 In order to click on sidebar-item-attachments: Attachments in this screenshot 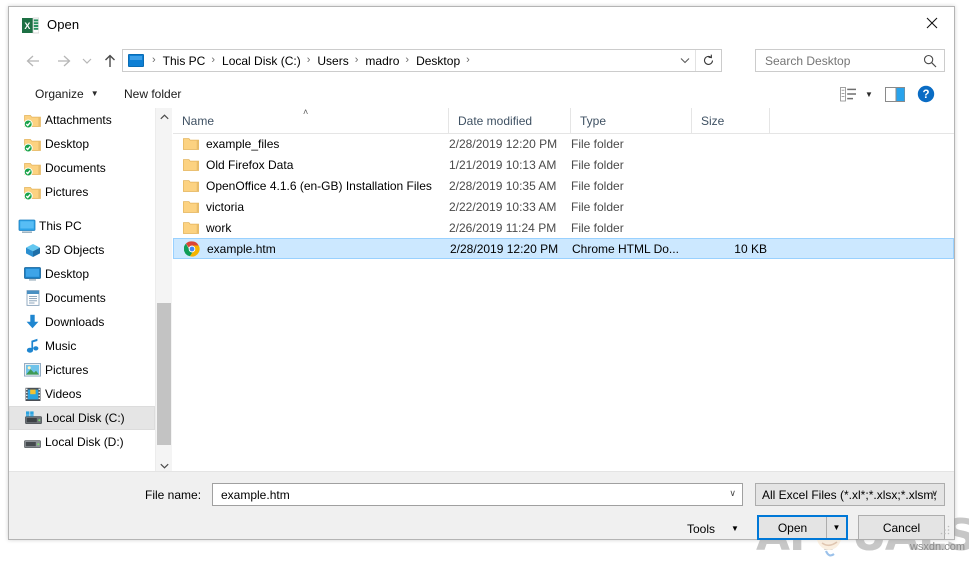, I will do `click(82, 120)`.